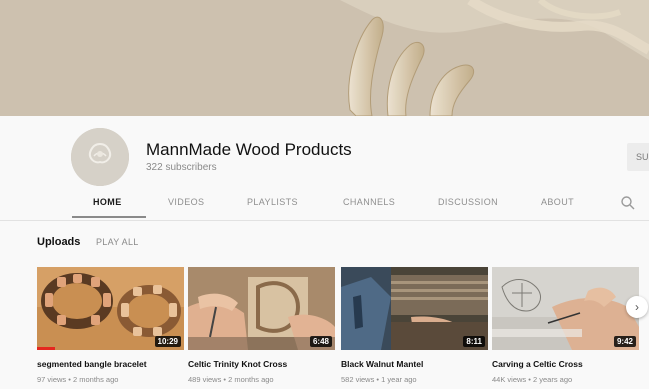  Describe the element at coordinates (379, 379) in the screenshot. I see `video-meta: 582 views • 1 year ago` at that location.